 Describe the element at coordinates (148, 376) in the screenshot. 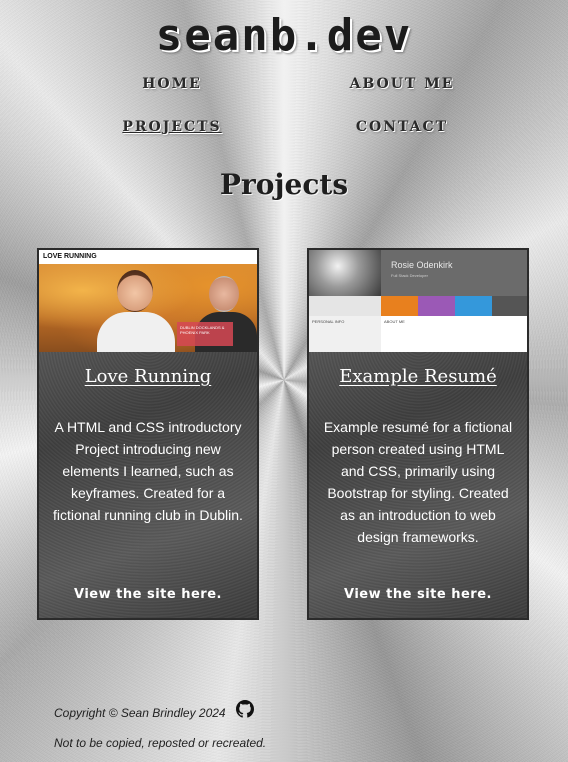

I see `project-title-love-running: Love Running` at that location.